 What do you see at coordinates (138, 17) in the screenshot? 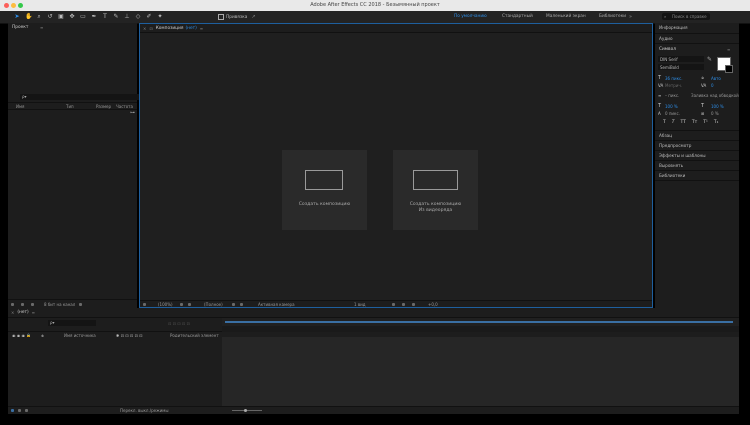
I see `eraser-tool-icon: ◇` at bounding box center [138, 17].